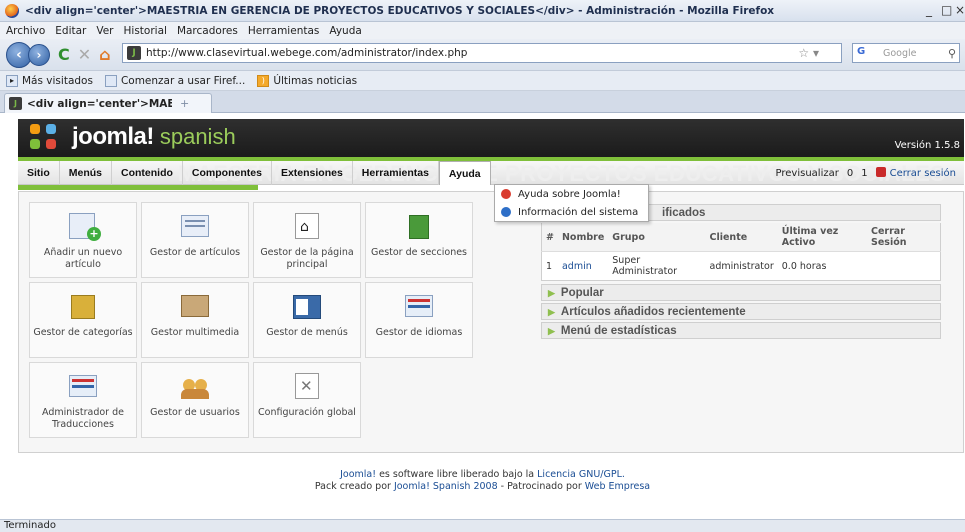 The image size is (965, 532). I want to click on bookmark-mas-visitados: ▸ Más visitados, so click(49, 80).